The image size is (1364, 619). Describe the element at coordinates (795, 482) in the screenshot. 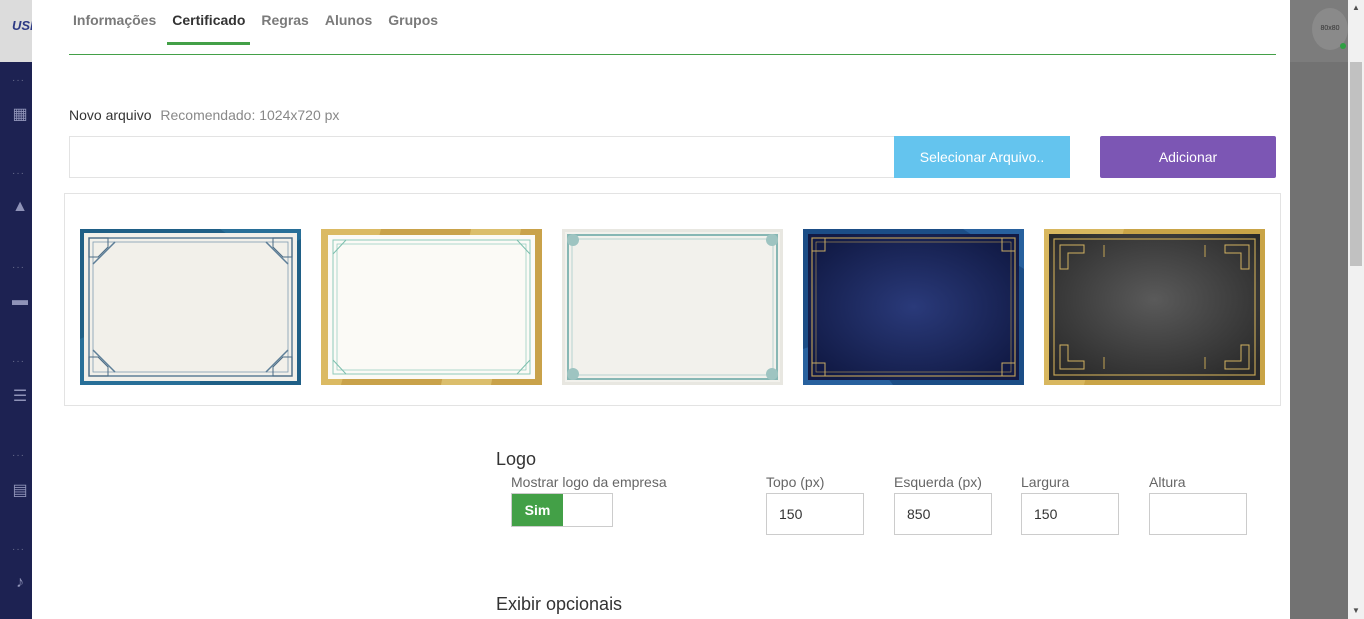

I see `top-px-label: Topo (px)` at that location.